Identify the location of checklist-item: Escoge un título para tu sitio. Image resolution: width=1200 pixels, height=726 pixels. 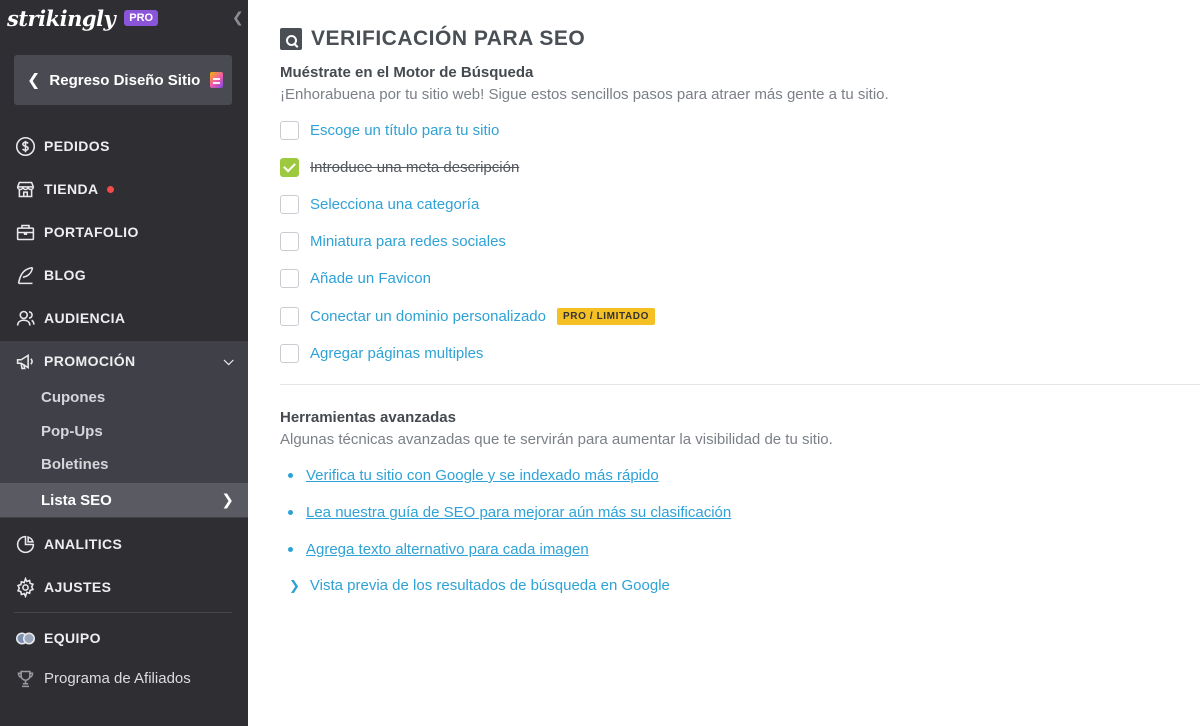
(389, 130).